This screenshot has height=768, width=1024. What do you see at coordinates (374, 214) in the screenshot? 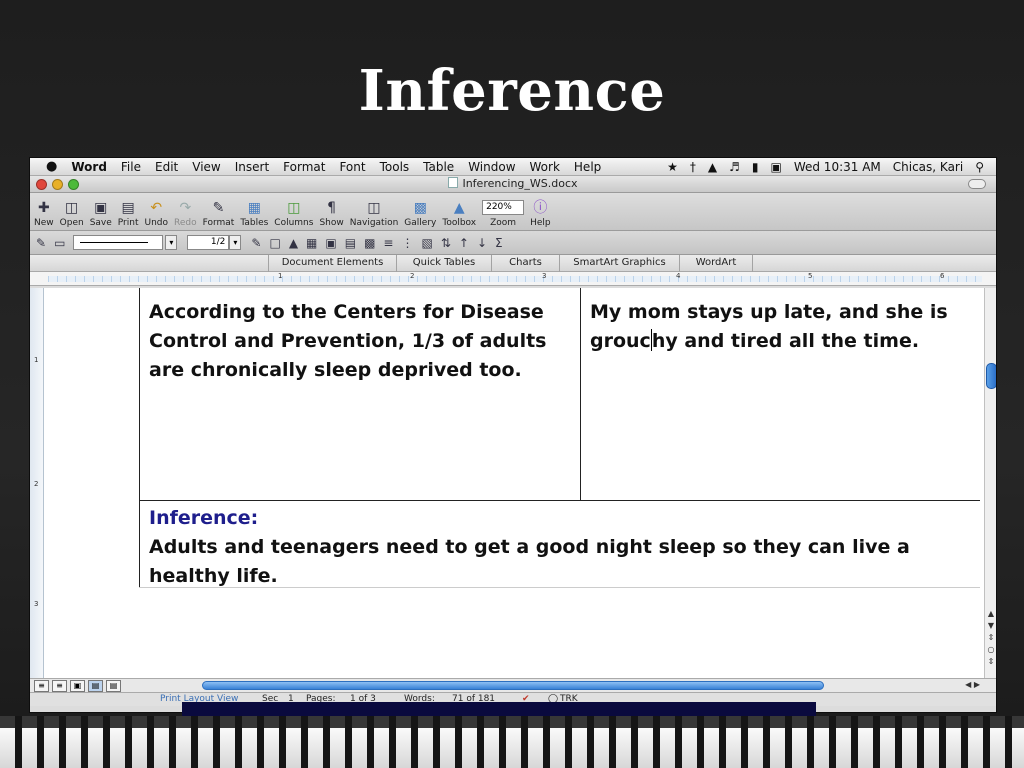
I see `navigation-button: ◫ Navigation` at bounding box center [374, 214].